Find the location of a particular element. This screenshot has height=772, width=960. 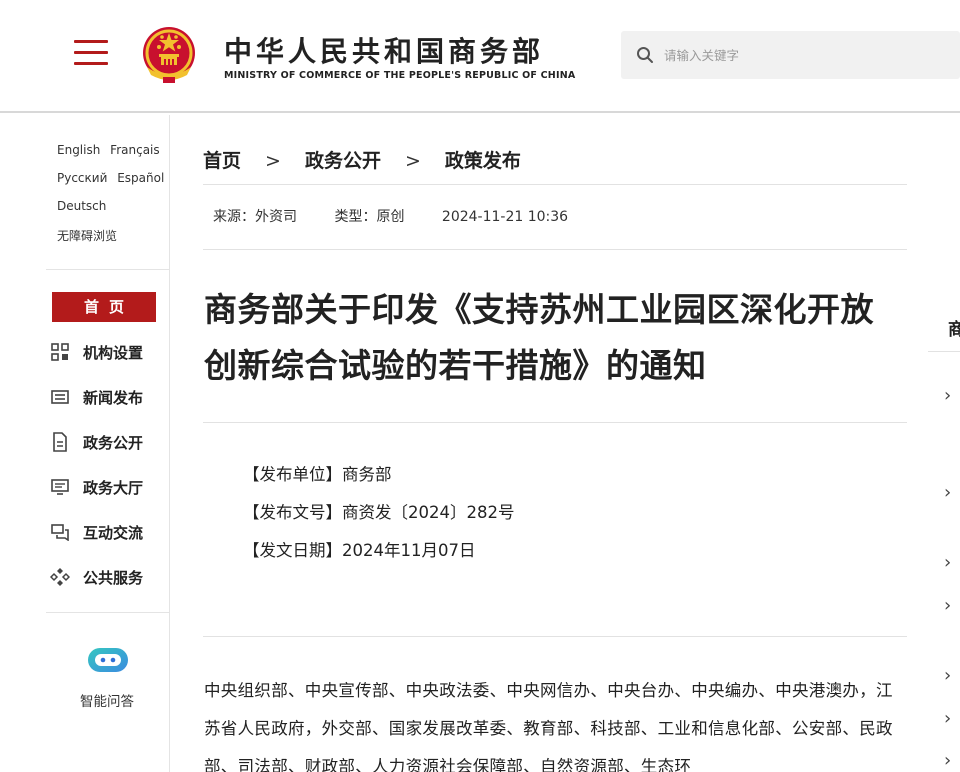

language-row: Русский Español is located at coordinates (113, 178).